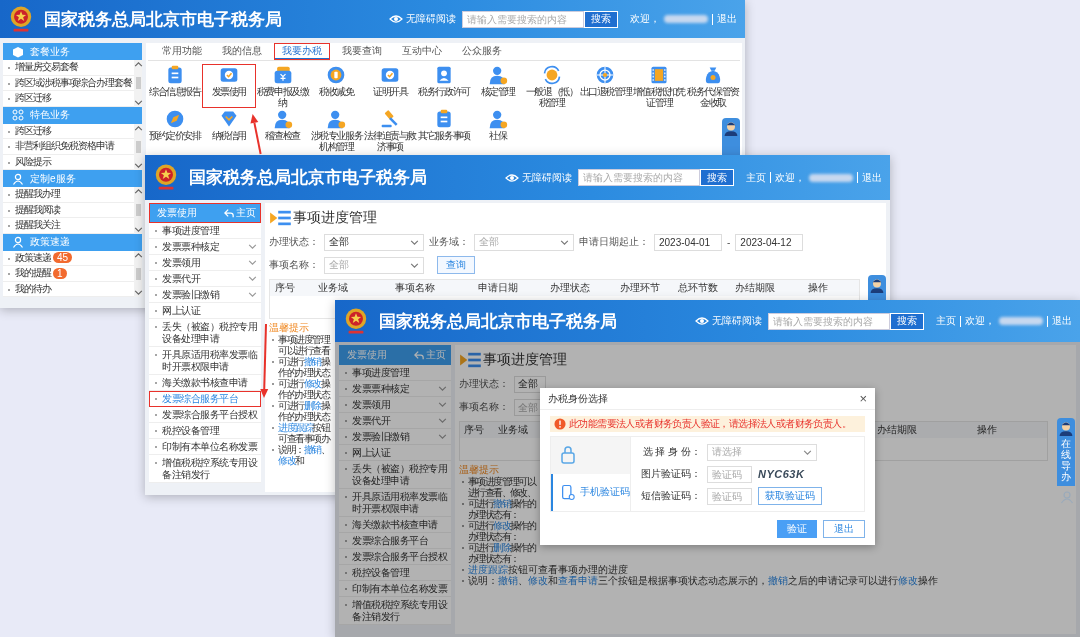  Describe the element at coordinates (713, 86) in the screenshot. I see `service-item: 税务代保管资金收取` at that location.